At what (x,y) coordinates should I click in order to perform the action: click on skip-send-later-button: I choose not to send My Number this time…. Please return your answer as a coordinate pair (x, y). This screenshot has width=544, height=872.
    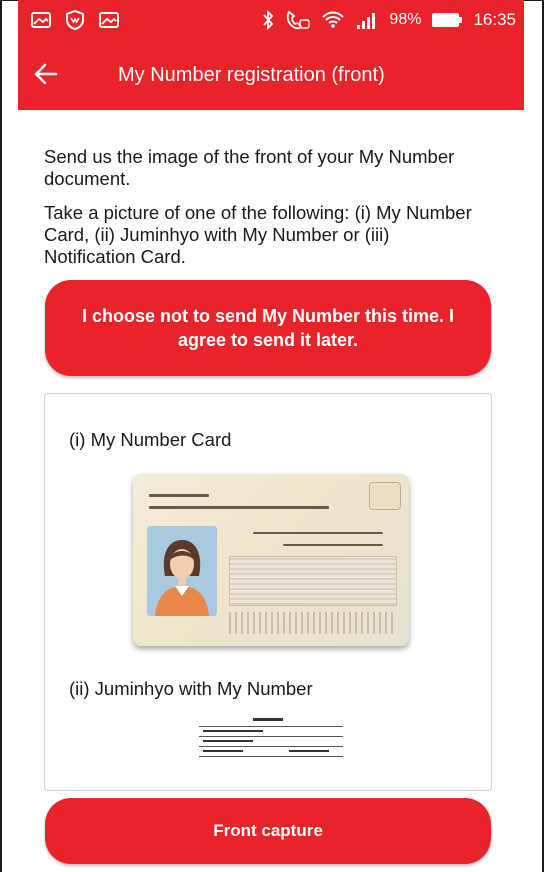
    Looking at the image, I should click on (268, 328).